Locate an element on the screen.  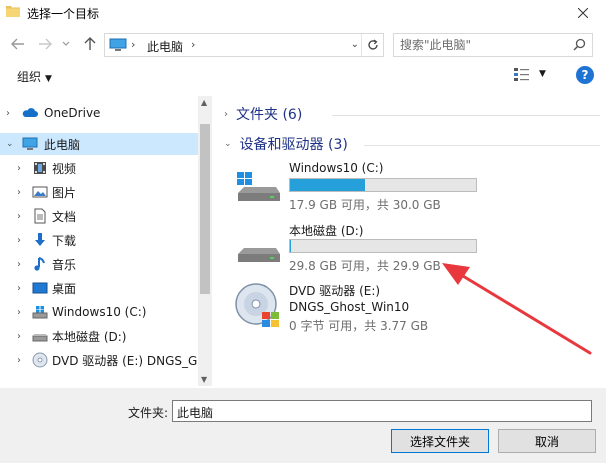
view-dropdown-icon: ▼ is located at coordinates (542, 74).